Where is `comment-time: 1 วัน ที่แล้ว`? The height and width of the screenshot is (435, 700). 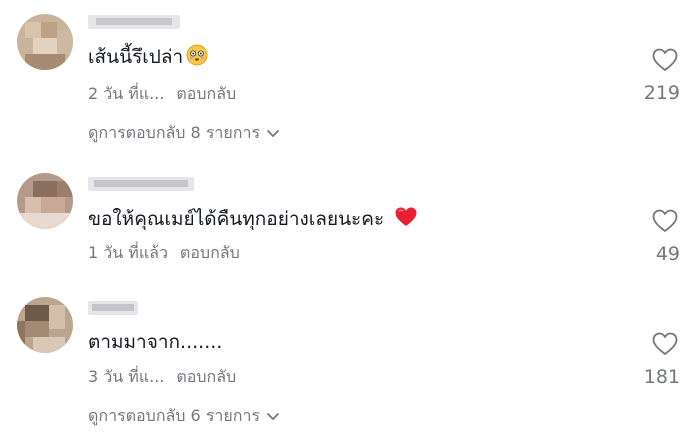 comment-time: 1 วัน ที่แล้ว is located at coordinates (128, 252).